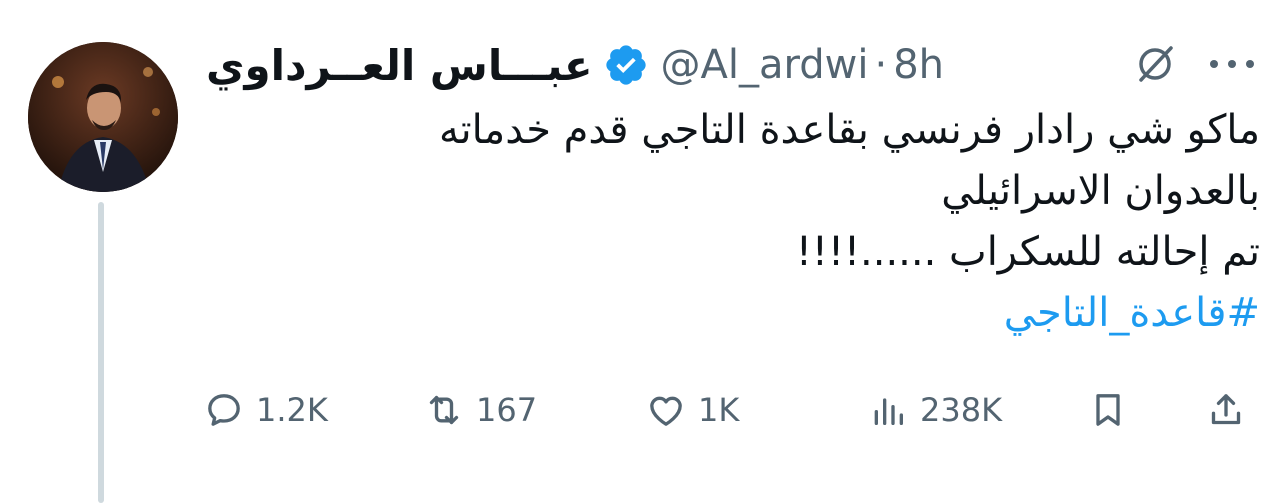 The width and height of the screenshot is (1284, 503). What do you see at coordinates (444, 410) in the screenshot?
I see `repost-icon` at bounding box center [444, 410].